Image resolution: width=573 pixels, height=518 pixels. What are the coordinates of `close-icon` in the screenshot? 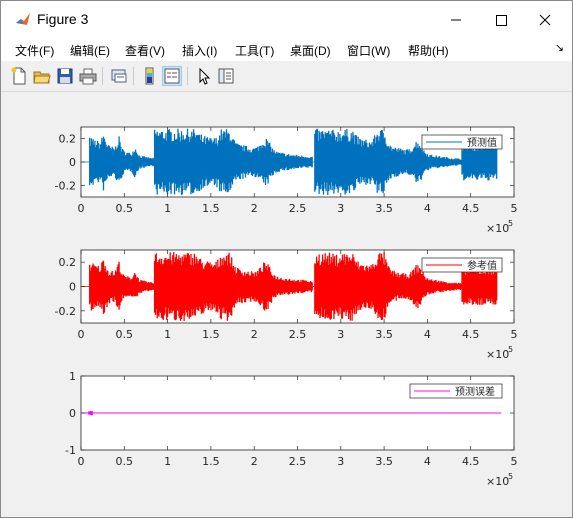 It's located at (545, 20).